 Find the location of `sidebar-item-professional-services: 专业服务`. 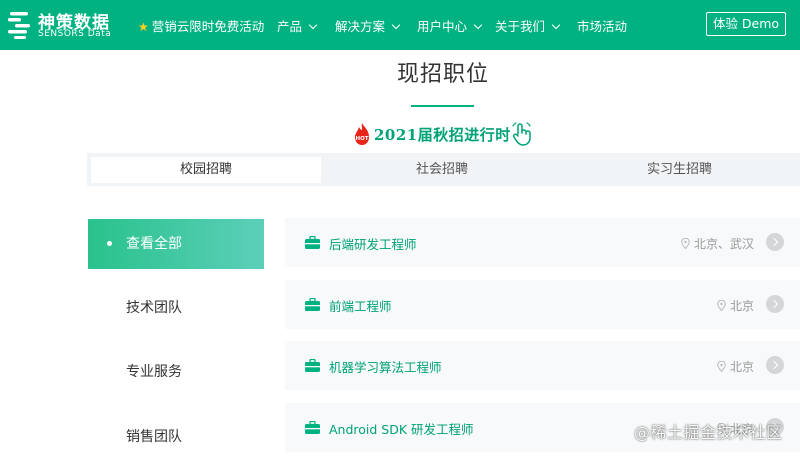

sidebar-item-professional-services: 专业服务 is located at coordinates (176, 372).